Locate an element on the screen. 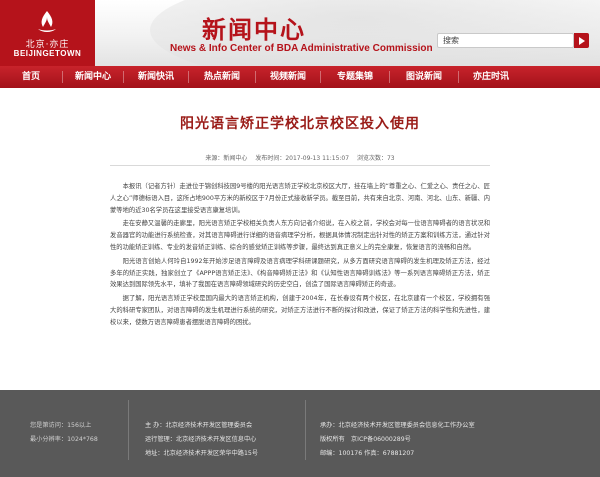  nav-item-news-center: 新闻中心 is located at coordinates (93, 77).